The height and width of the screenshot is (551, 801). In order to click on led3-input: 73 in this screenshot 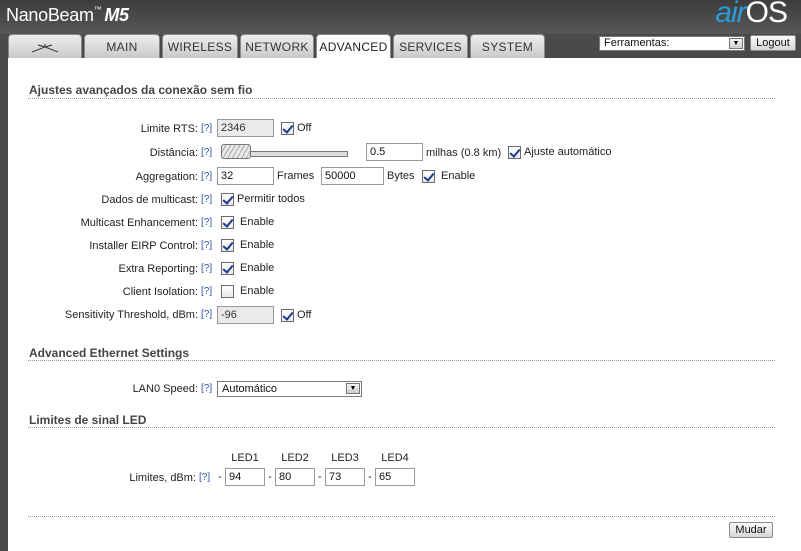, I will do `click(345, 477)`.